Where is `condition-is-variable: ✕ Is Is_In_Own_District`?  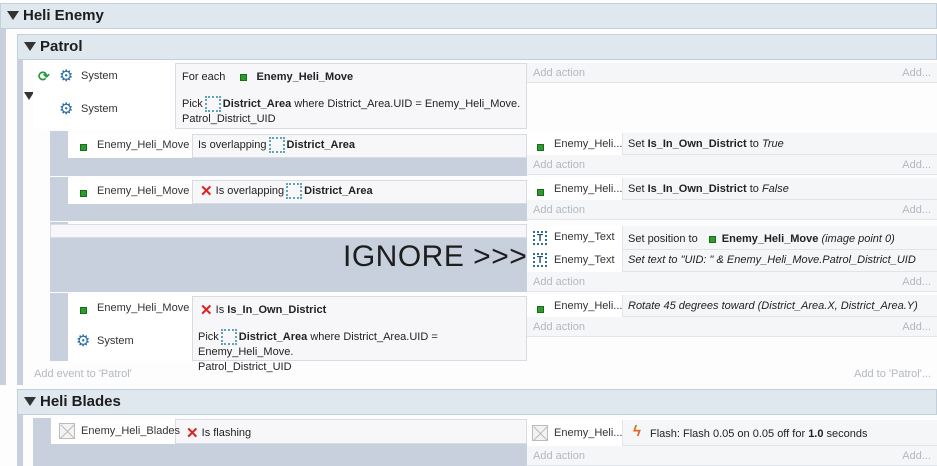
condition-is-variable: ✕ Is Is_In_Own_District is located at coordinates (263, 310).